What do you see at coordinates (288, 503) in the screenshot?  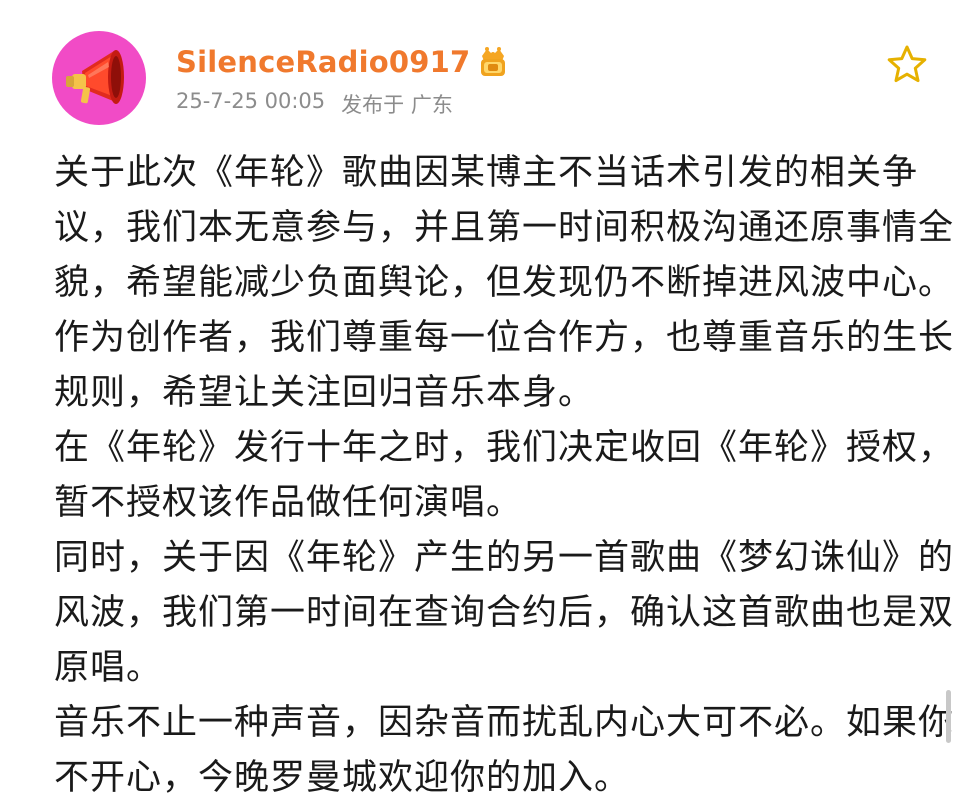 I see `post-text-line: 暂不授权该作品做任何演唱。` at bounding box center [288, 503].